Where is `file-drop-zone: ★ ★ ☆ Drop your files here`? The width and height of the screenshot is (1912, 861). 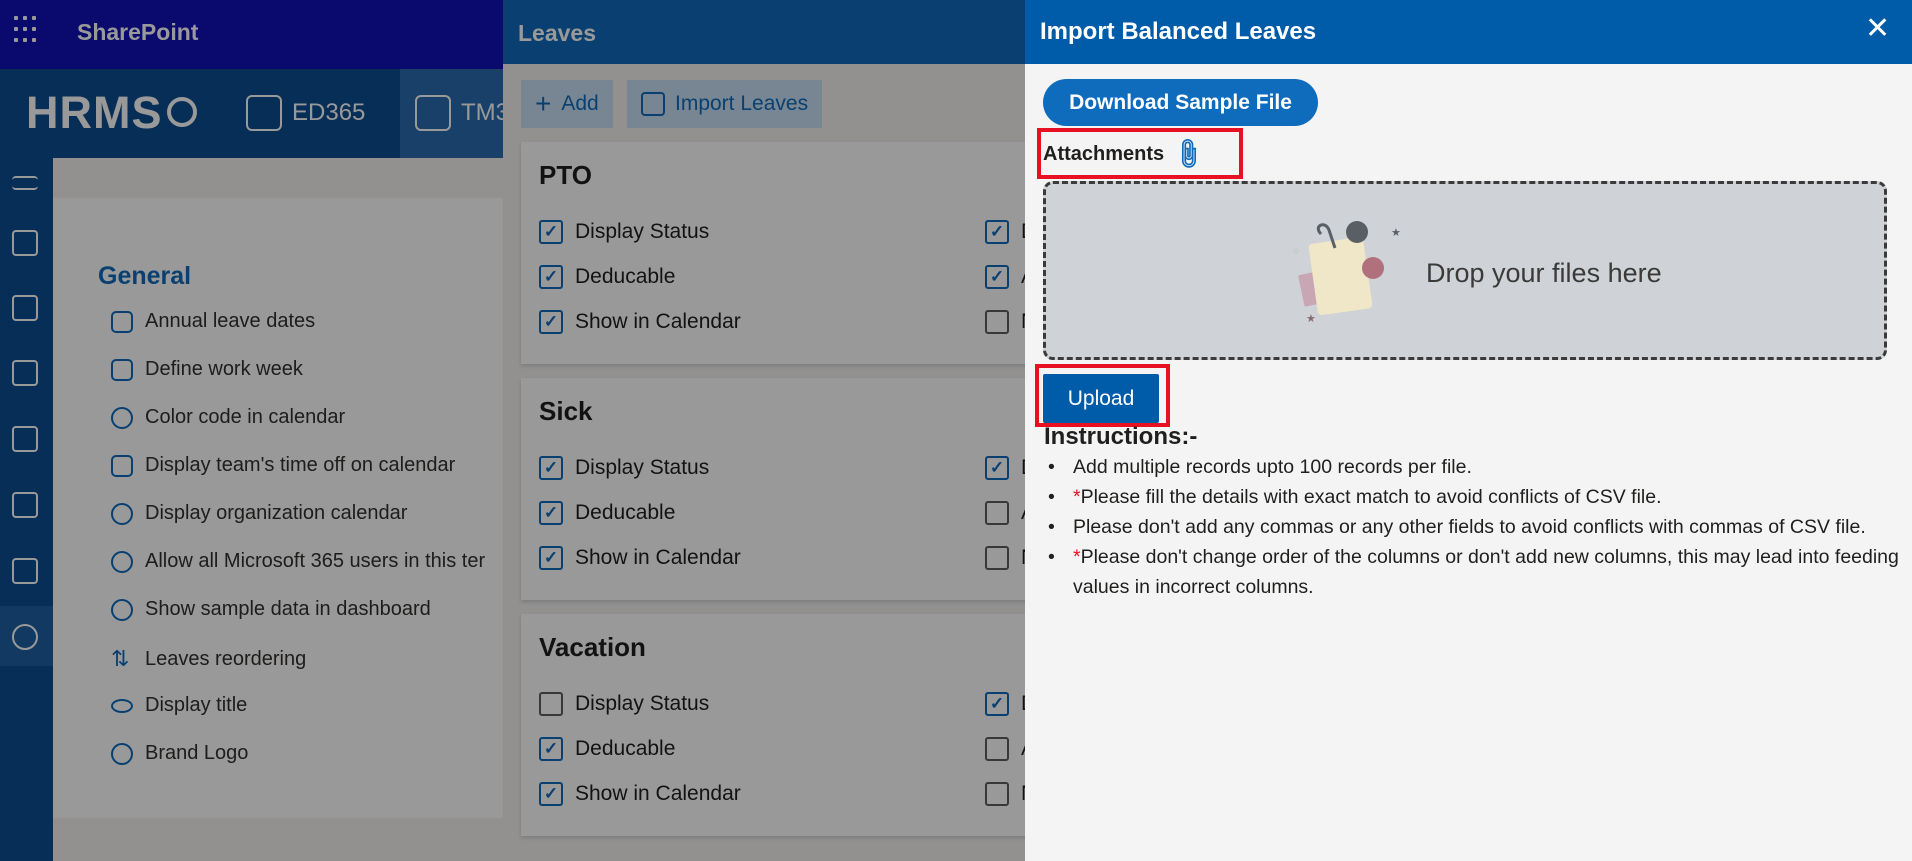
file-drop-zone: ★ ★ ☆ Drop your files here is located at coordinates (1465, 270).